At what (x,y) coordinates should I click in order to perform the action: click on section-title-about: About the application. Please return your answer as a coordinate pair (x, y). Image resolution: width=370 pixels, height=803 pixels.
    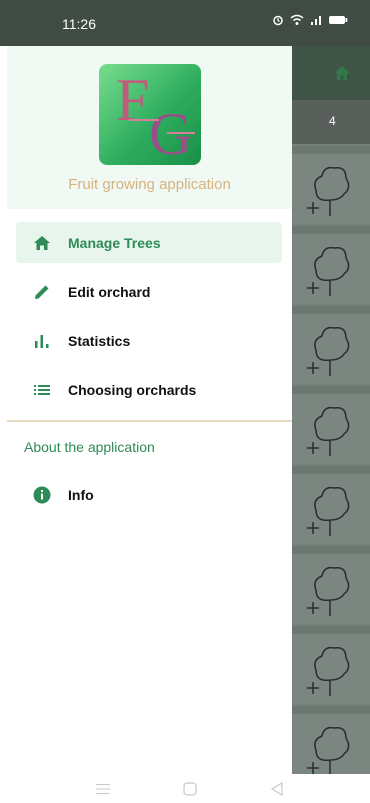
    Looking at the image, I should click on (89, 447).